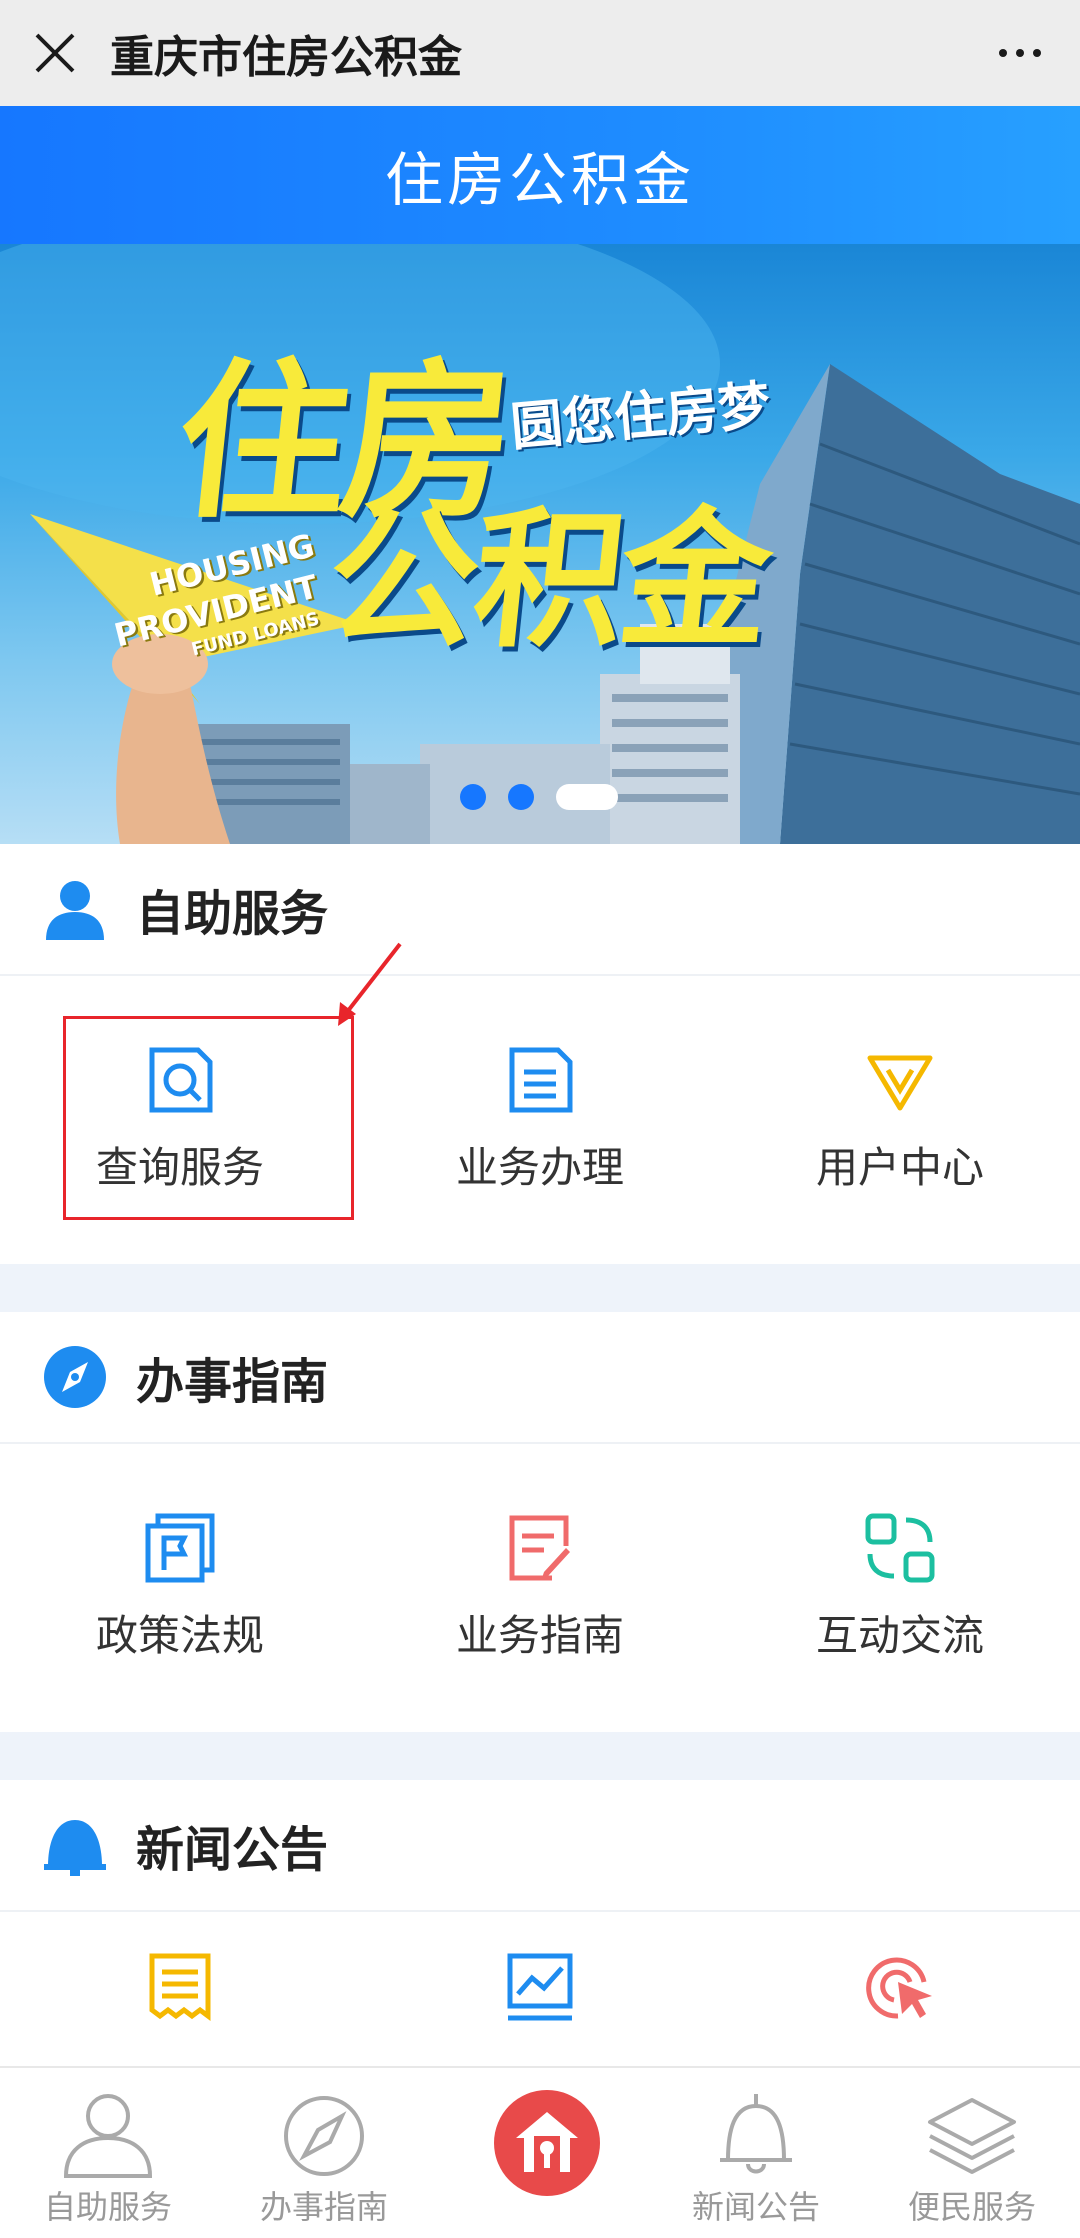  I want to click on home-icon, so click(547, 2142).